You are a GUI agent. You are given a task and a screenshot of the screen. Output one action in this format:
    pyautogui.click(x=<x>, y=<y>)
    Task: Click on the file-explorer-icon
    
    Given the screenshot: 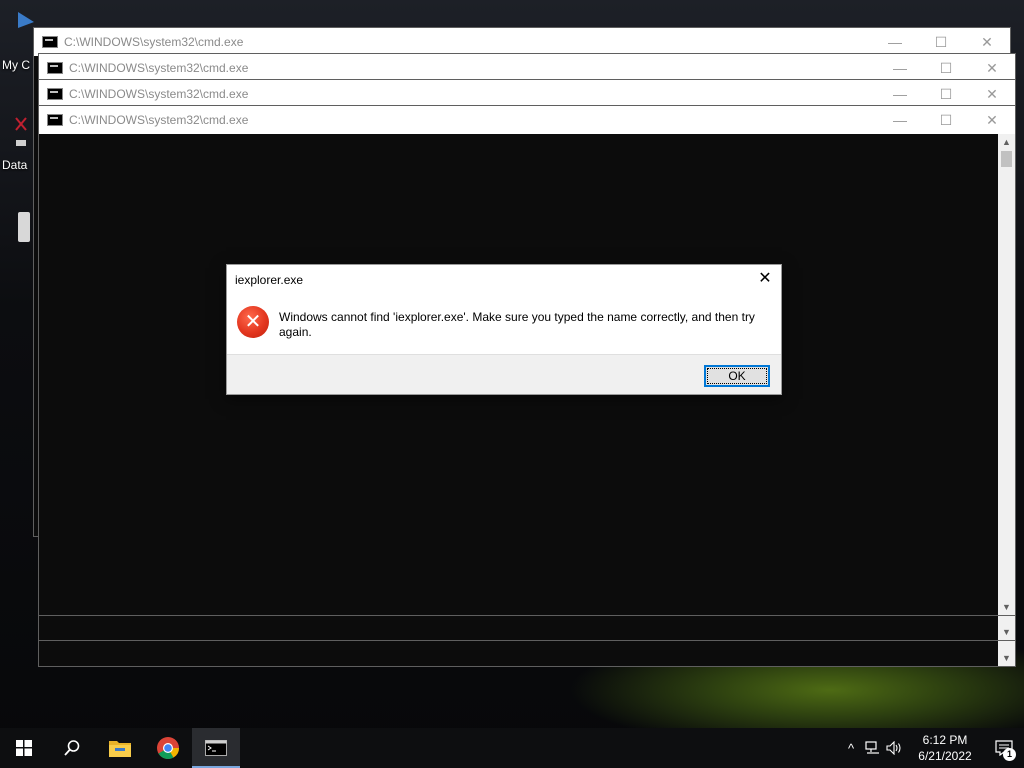 What is the action you would take?
    pyautogui.click(x=120, y=749)
    